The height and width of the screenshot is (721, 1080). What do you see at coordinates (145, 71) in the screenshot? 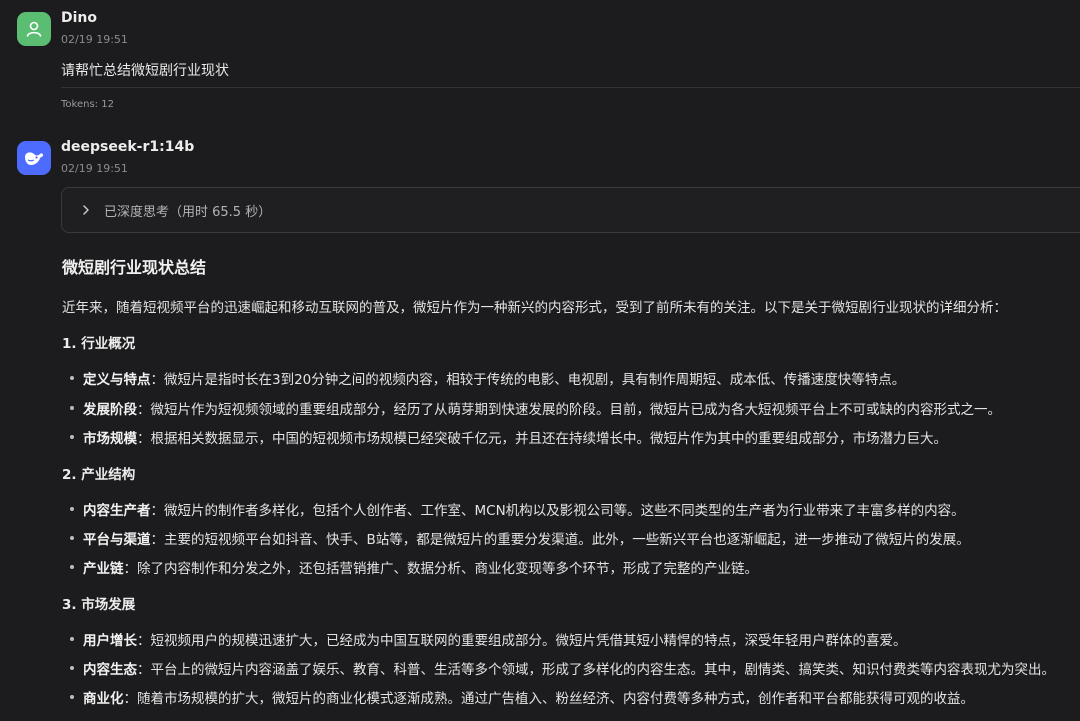
I see `user-message-text: 请帮忙总结微短剧行业现状` at bounding box center [145, 71].